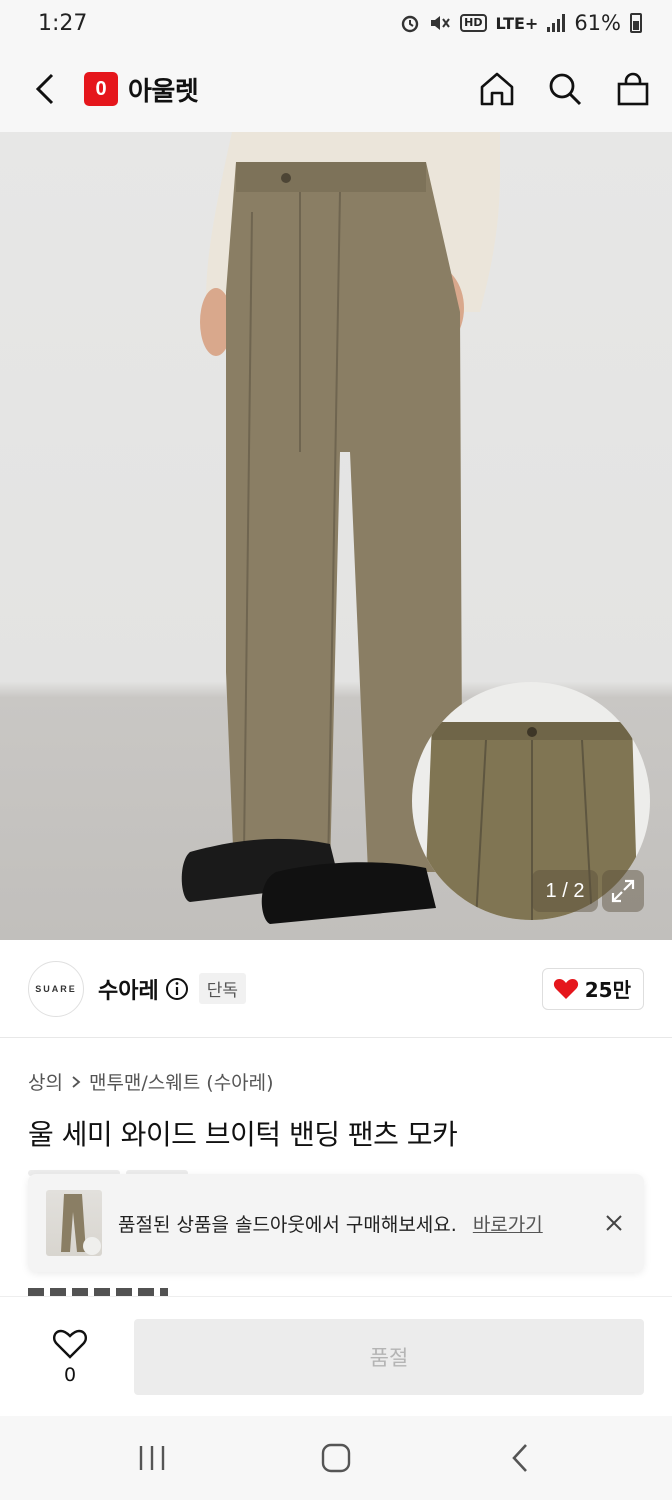  I want to click on home-circle-icon, so click(336, 1458).